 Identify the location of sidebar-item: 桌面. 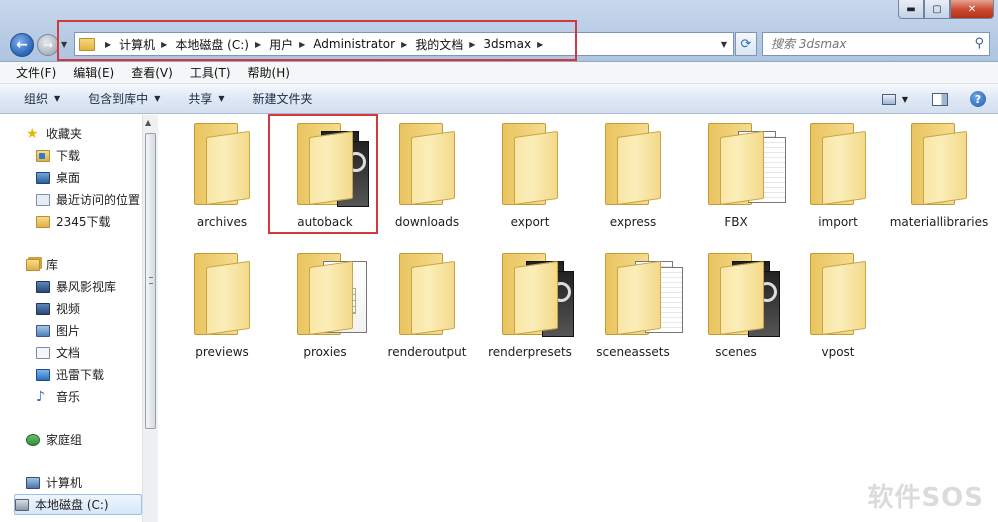
(58, 177).